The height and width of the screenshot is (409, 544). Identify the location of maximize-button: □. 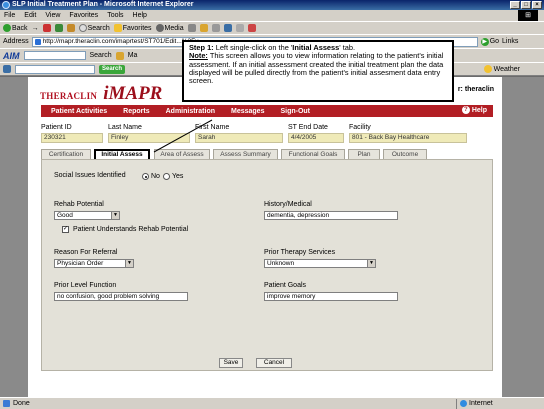
(526, 5).